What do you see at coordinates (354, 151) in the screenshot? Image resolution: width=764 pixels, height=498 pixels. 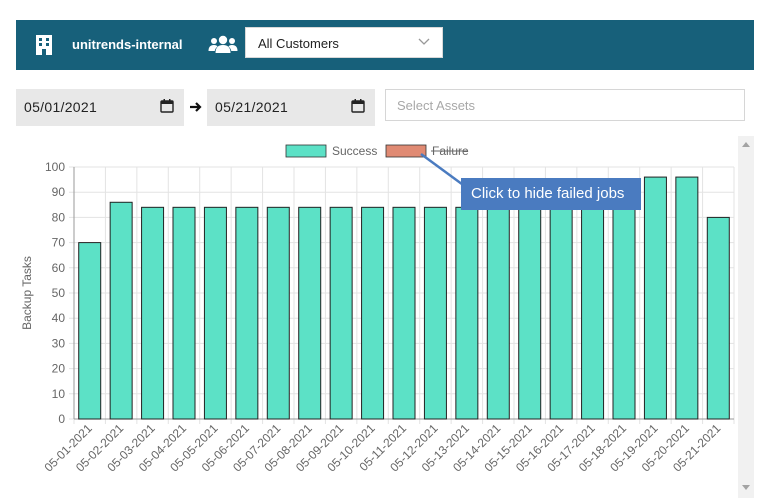 I see `legend-success-label: Success` at bounding box center [354, 151].